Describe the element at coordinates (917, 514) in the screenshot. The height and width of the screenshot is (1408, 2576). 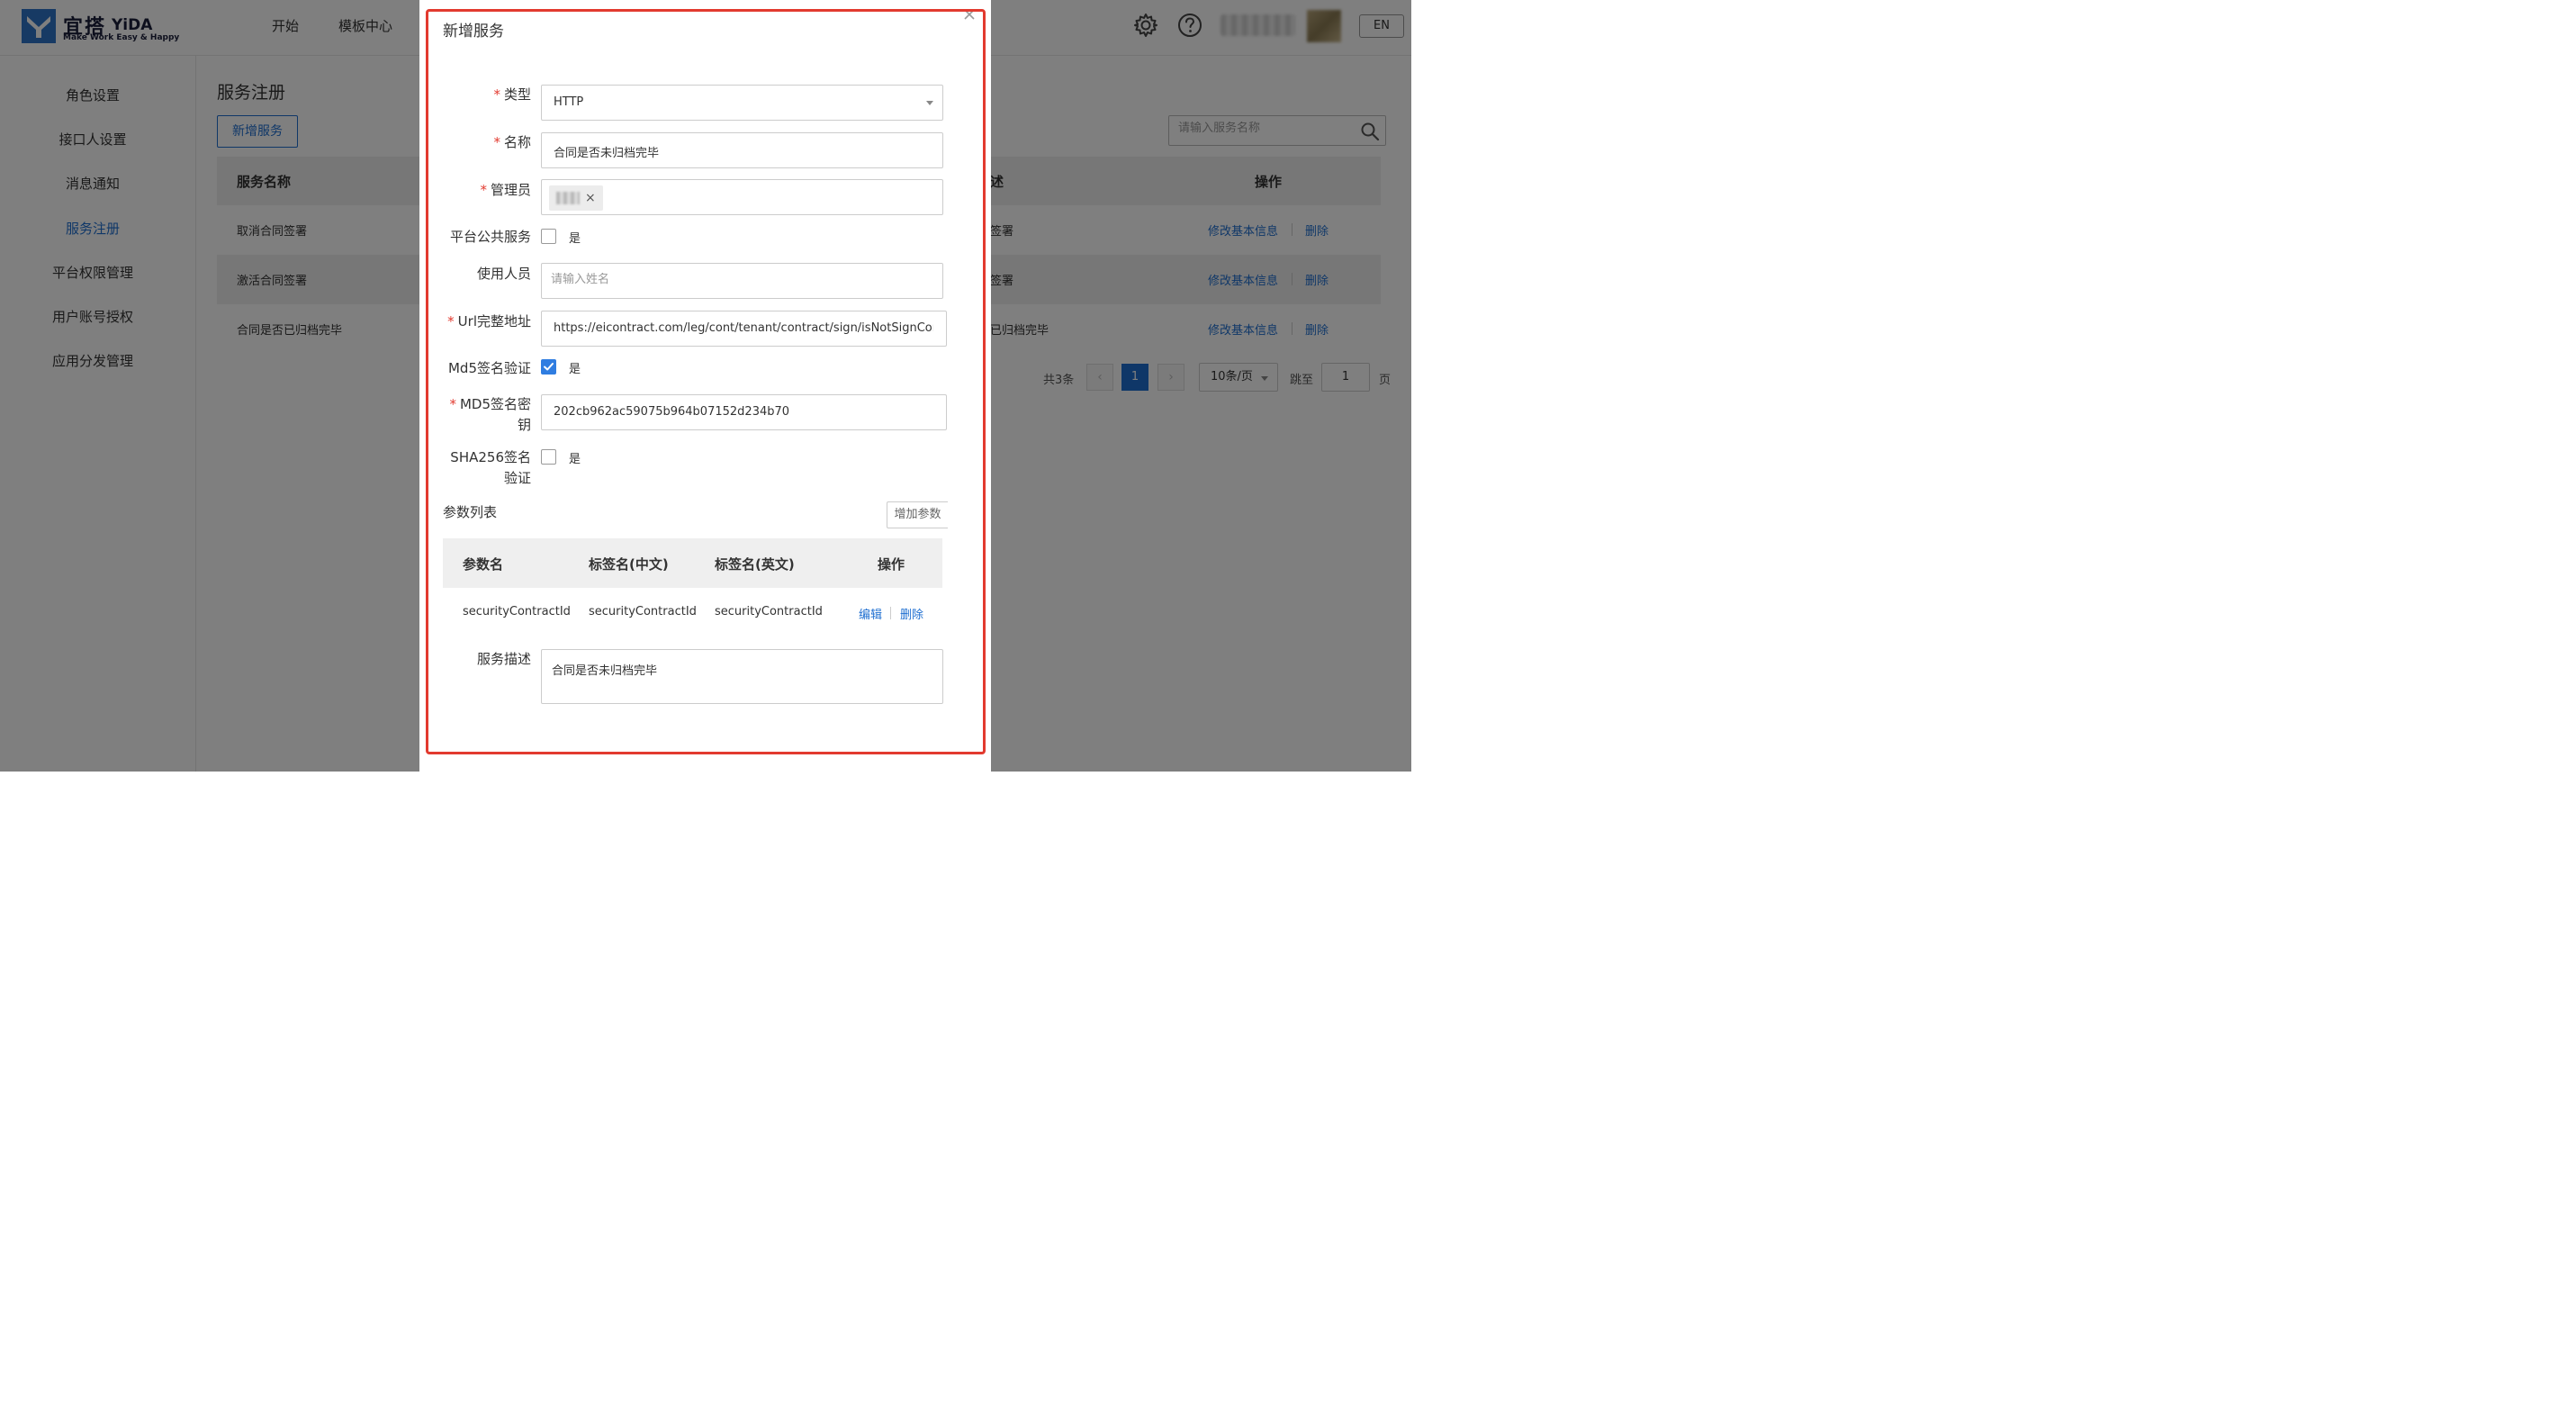
I see `add-param-button: 增加参数` at that location.